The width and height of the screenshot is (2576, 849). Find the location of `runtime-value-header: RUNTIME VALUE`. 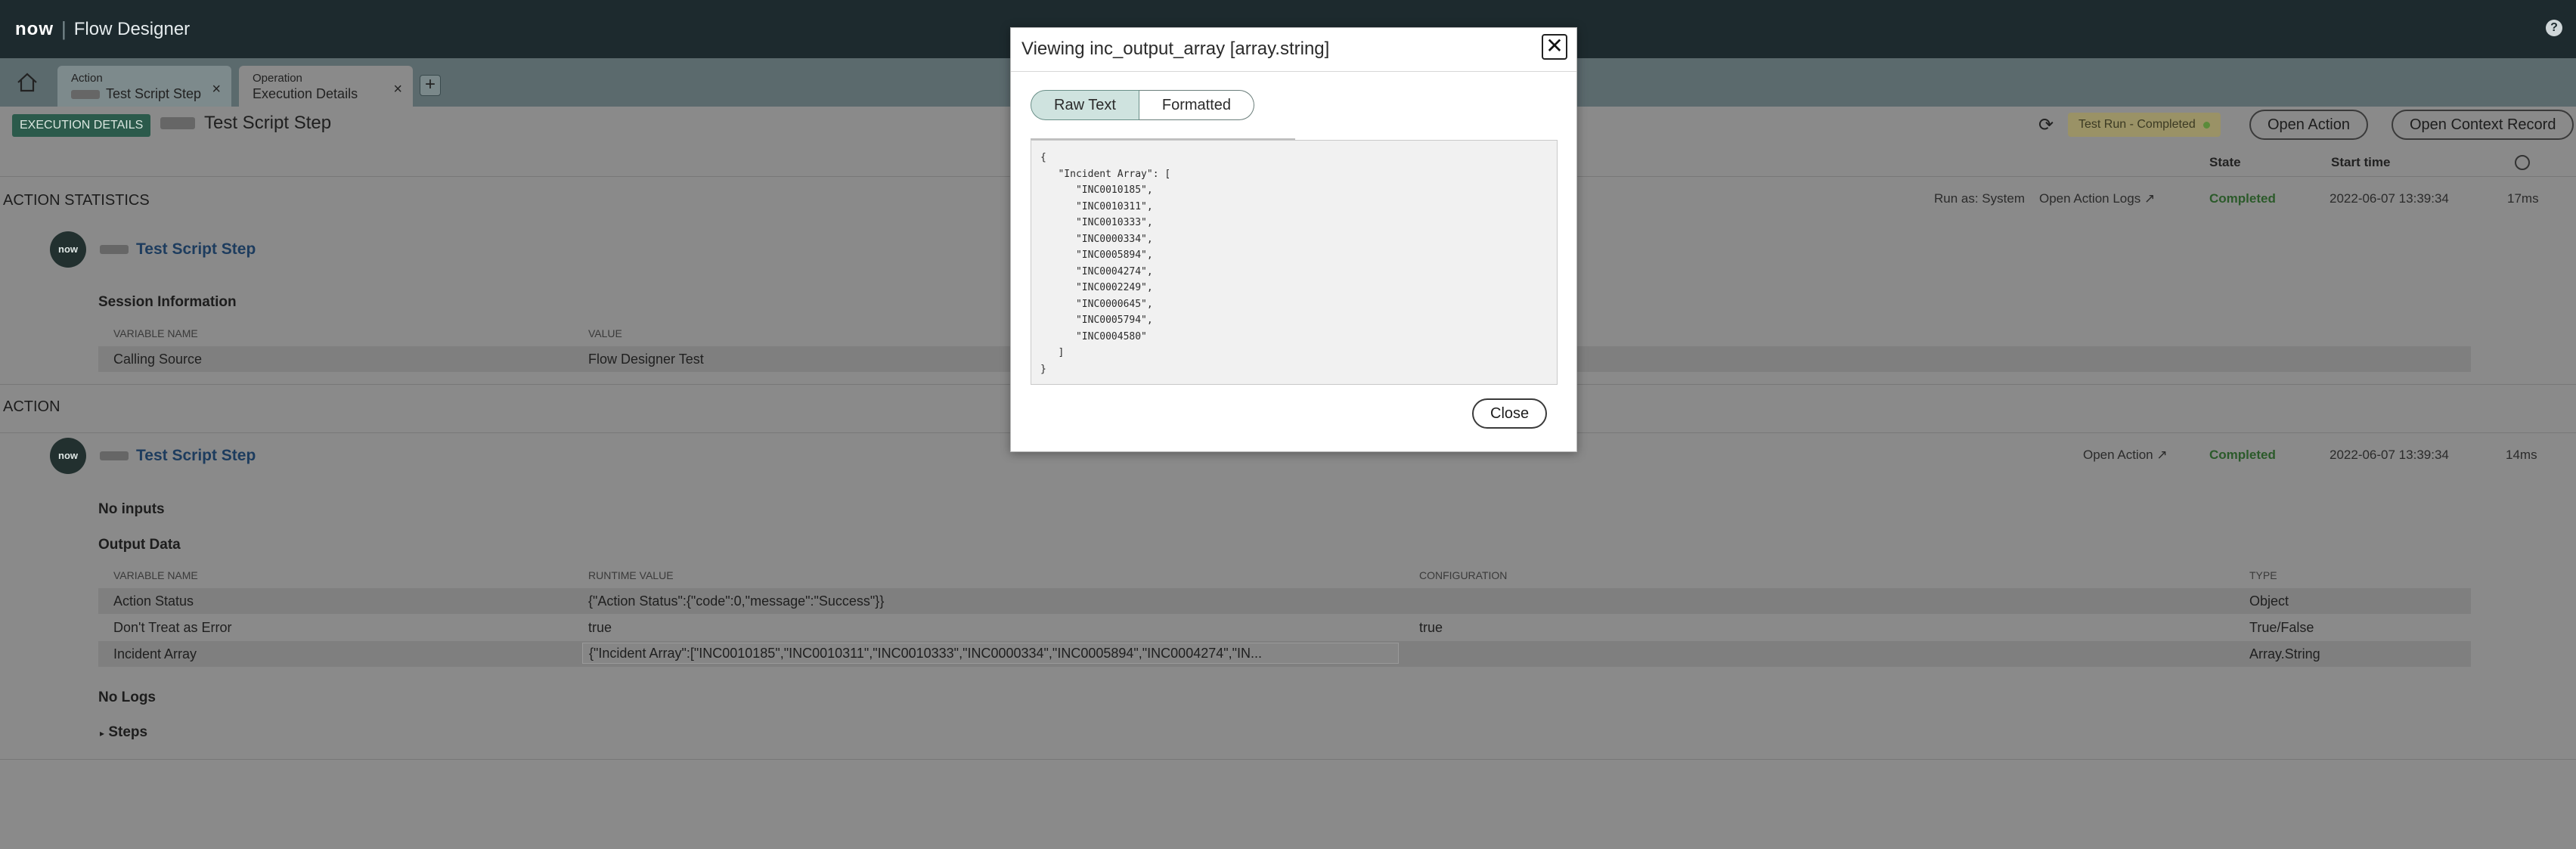

runtime-value-header: RUNTIME VALUE is located at coordinates (631, 575).